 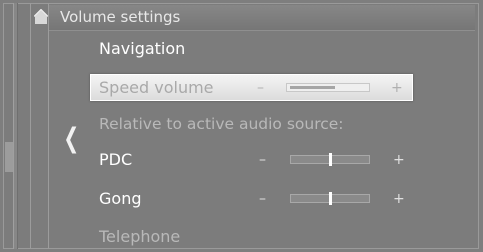 I want to click on speed-volume-plus: +, so click(x=397, y=88).